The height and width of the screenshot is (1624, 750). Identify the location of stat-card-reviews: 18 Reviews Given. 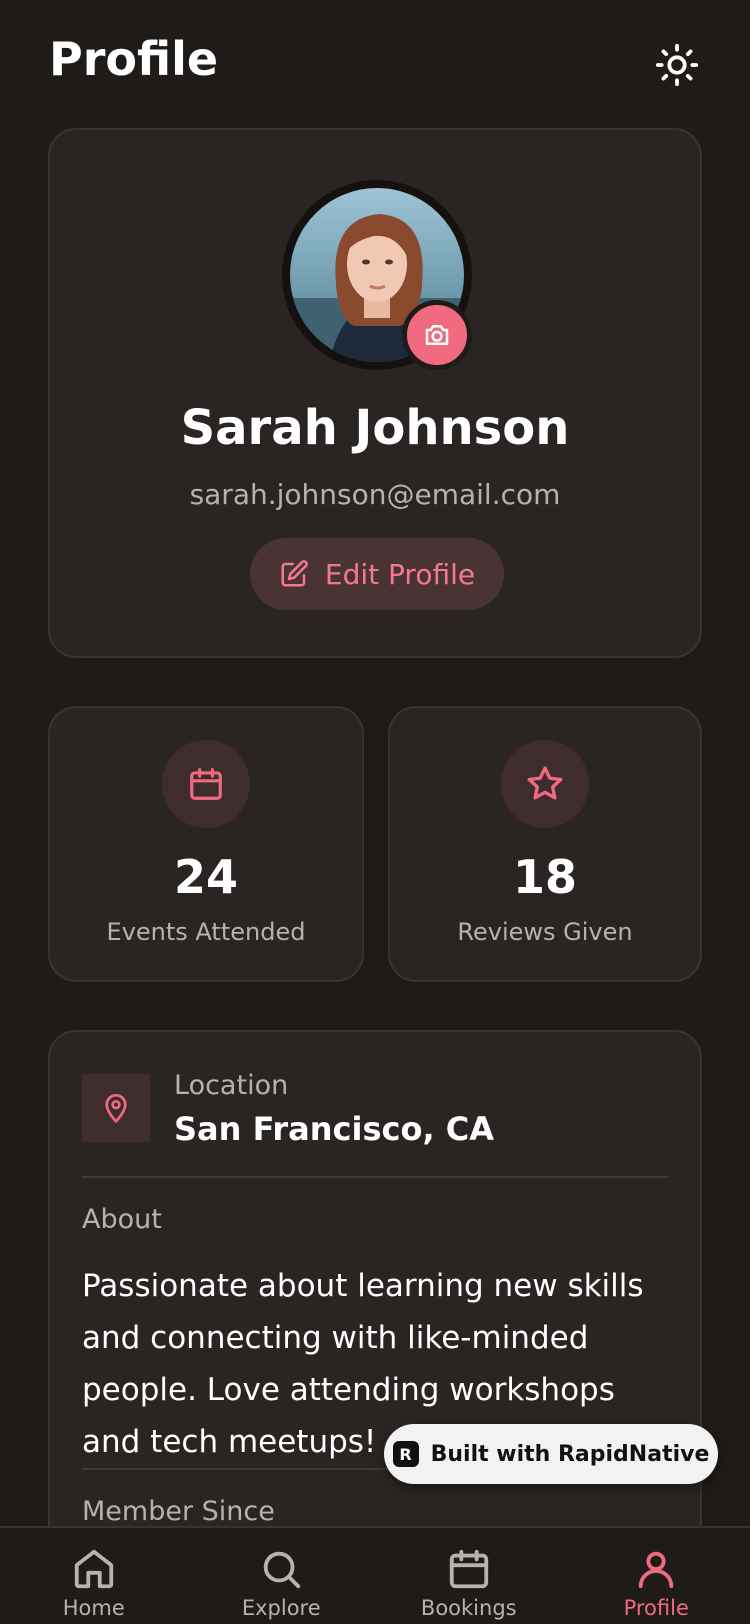
(545, 844).